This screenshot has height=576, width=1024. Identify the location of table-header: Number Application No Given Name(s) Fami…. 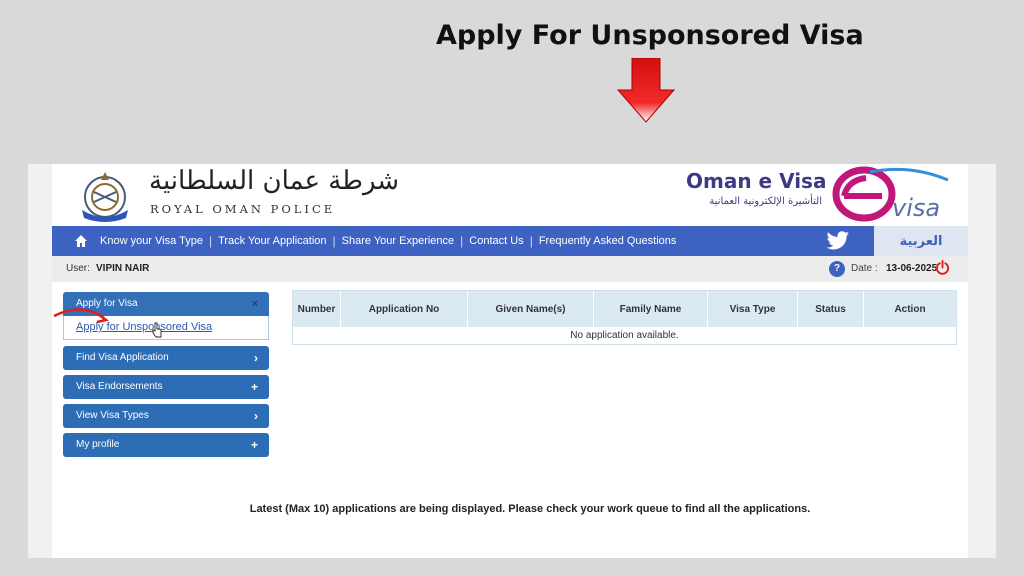
(624, 309).